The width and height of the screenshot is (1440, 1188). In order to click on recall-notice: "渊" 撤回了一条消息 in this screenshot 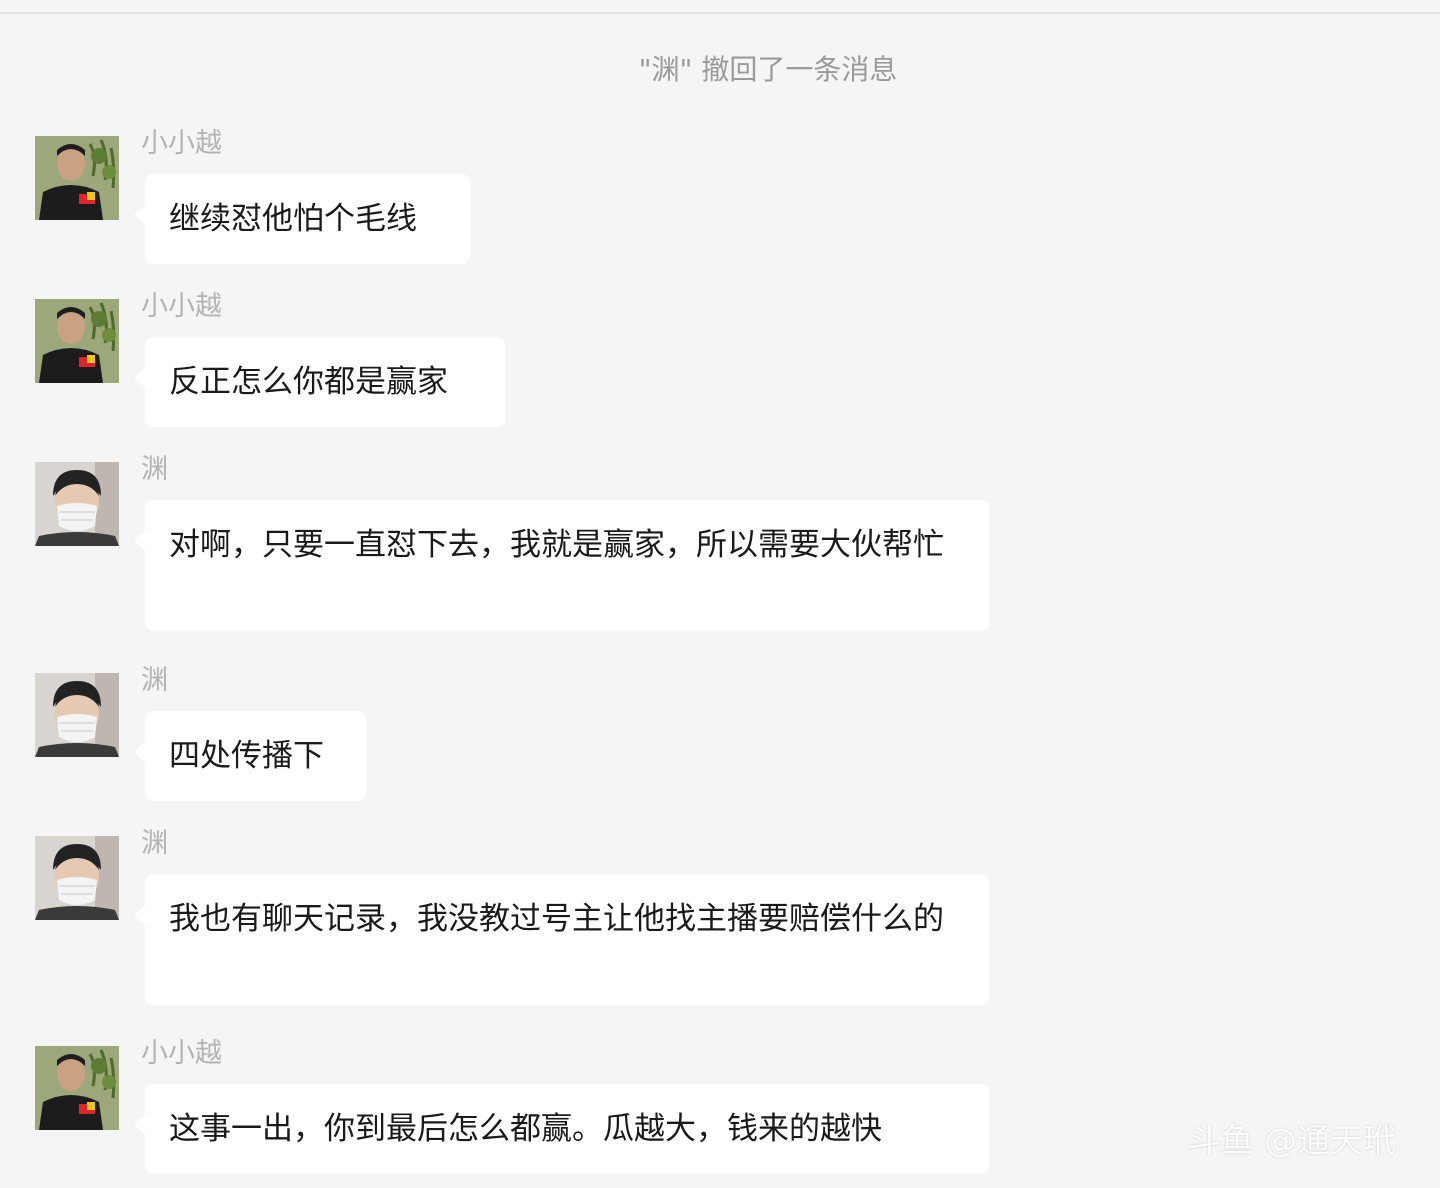, I will do `click(768, 69)`.